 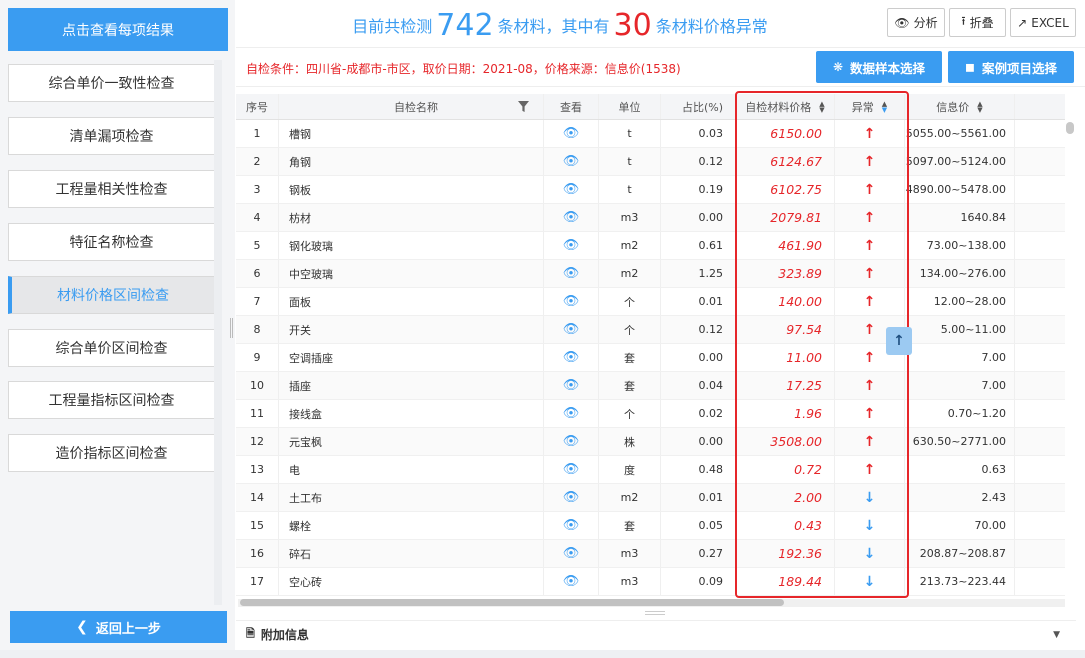 I want to click on table-row: 17 空心砖 👁 m3 0.09 189.44 ↓ 213.73~223.44, so click(x=650, y=582).